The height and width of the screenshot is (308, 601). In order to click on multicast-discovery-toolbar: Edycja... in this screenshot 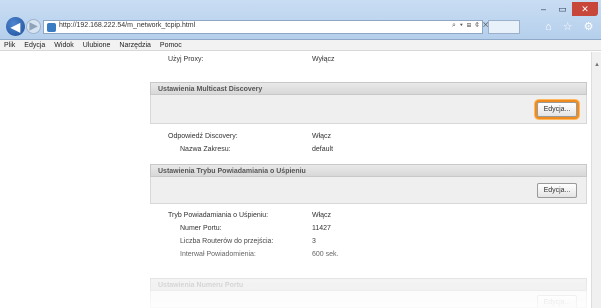, I will do `click(368, 109)`.